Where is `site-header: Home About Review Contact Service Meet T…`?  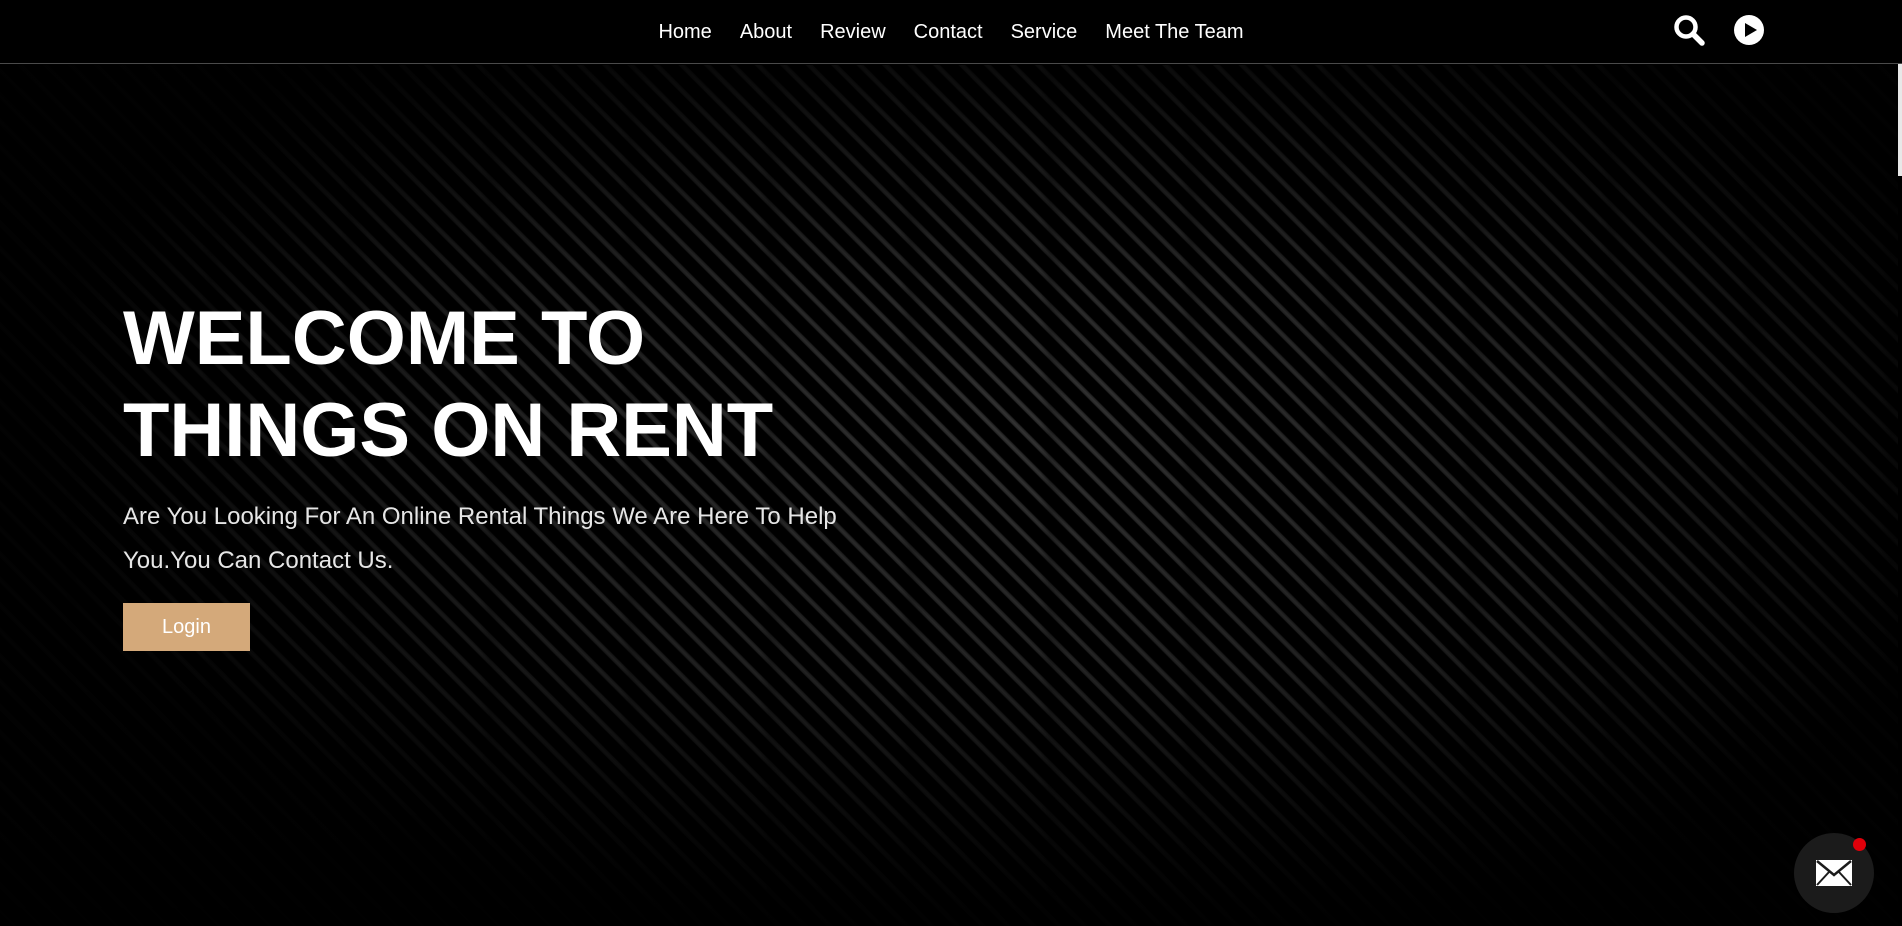 site-header: Home About Review Contact Service Meet T… is located at coordinates (951, 32).